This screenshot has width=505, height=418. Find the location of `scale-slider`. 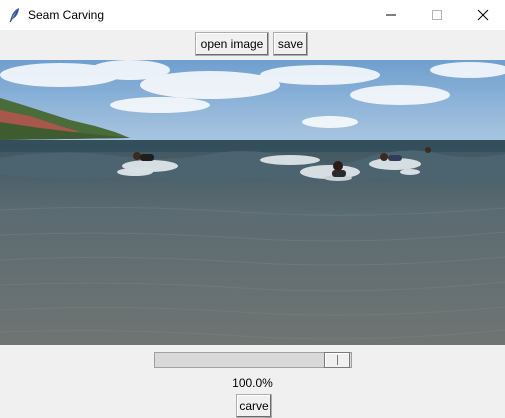

scale-slider is located at coordinates (253, 360).